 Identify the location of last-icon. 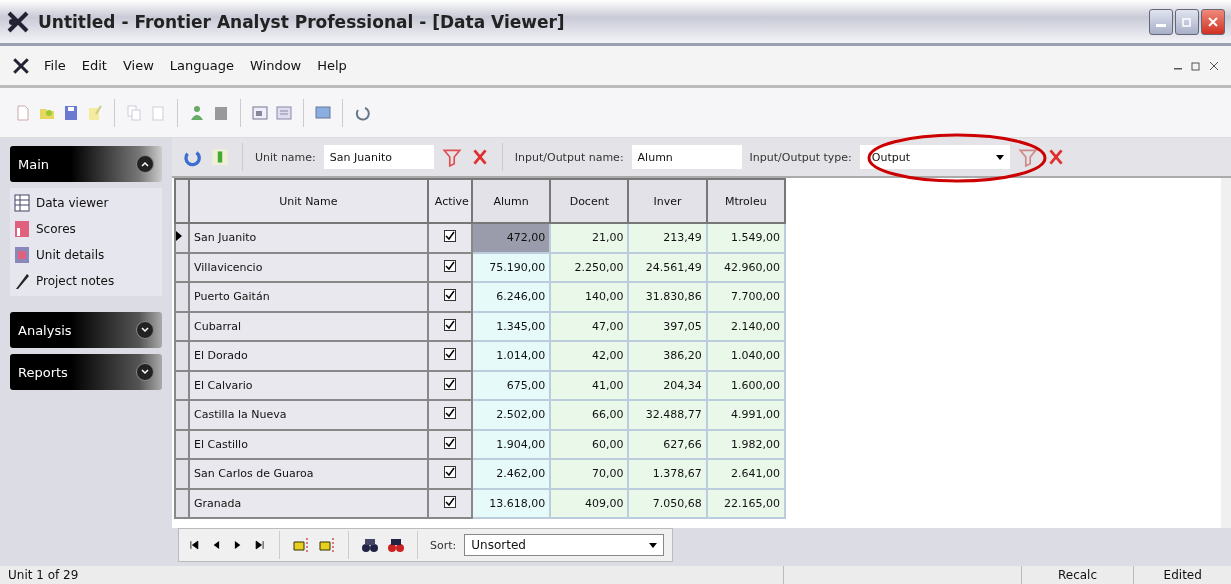
(260, 545).